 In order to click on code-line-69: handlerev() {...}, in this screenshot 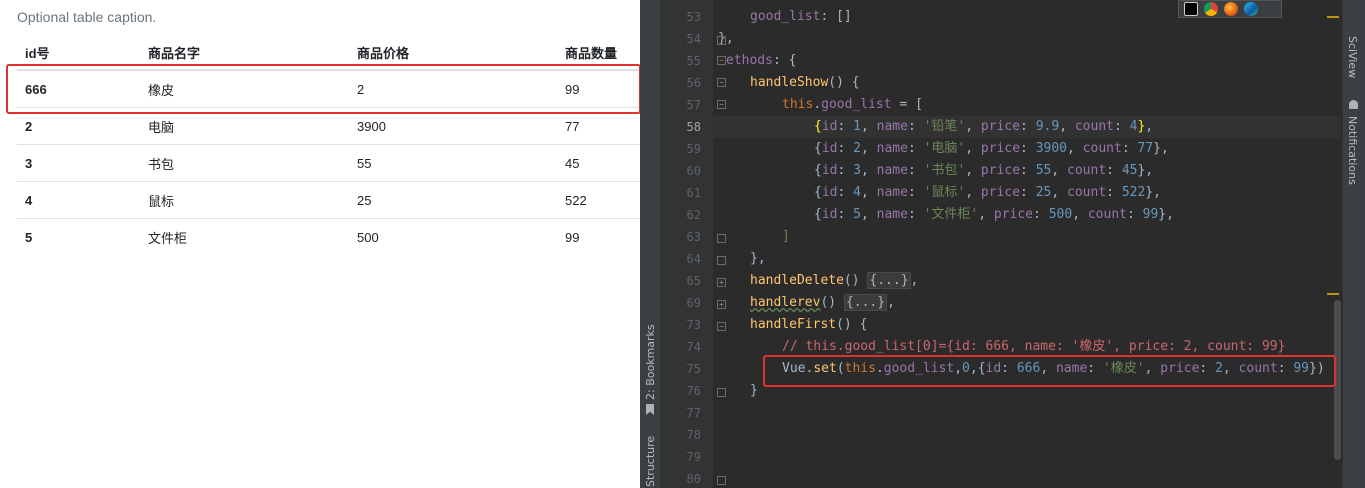, I will do `click(822, 302)`.